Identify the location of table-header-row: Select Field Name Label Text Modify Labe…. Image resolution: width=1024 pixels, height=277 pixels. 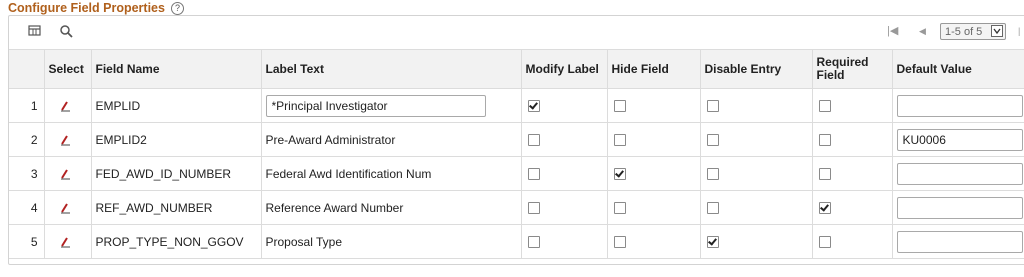
(516, 69).